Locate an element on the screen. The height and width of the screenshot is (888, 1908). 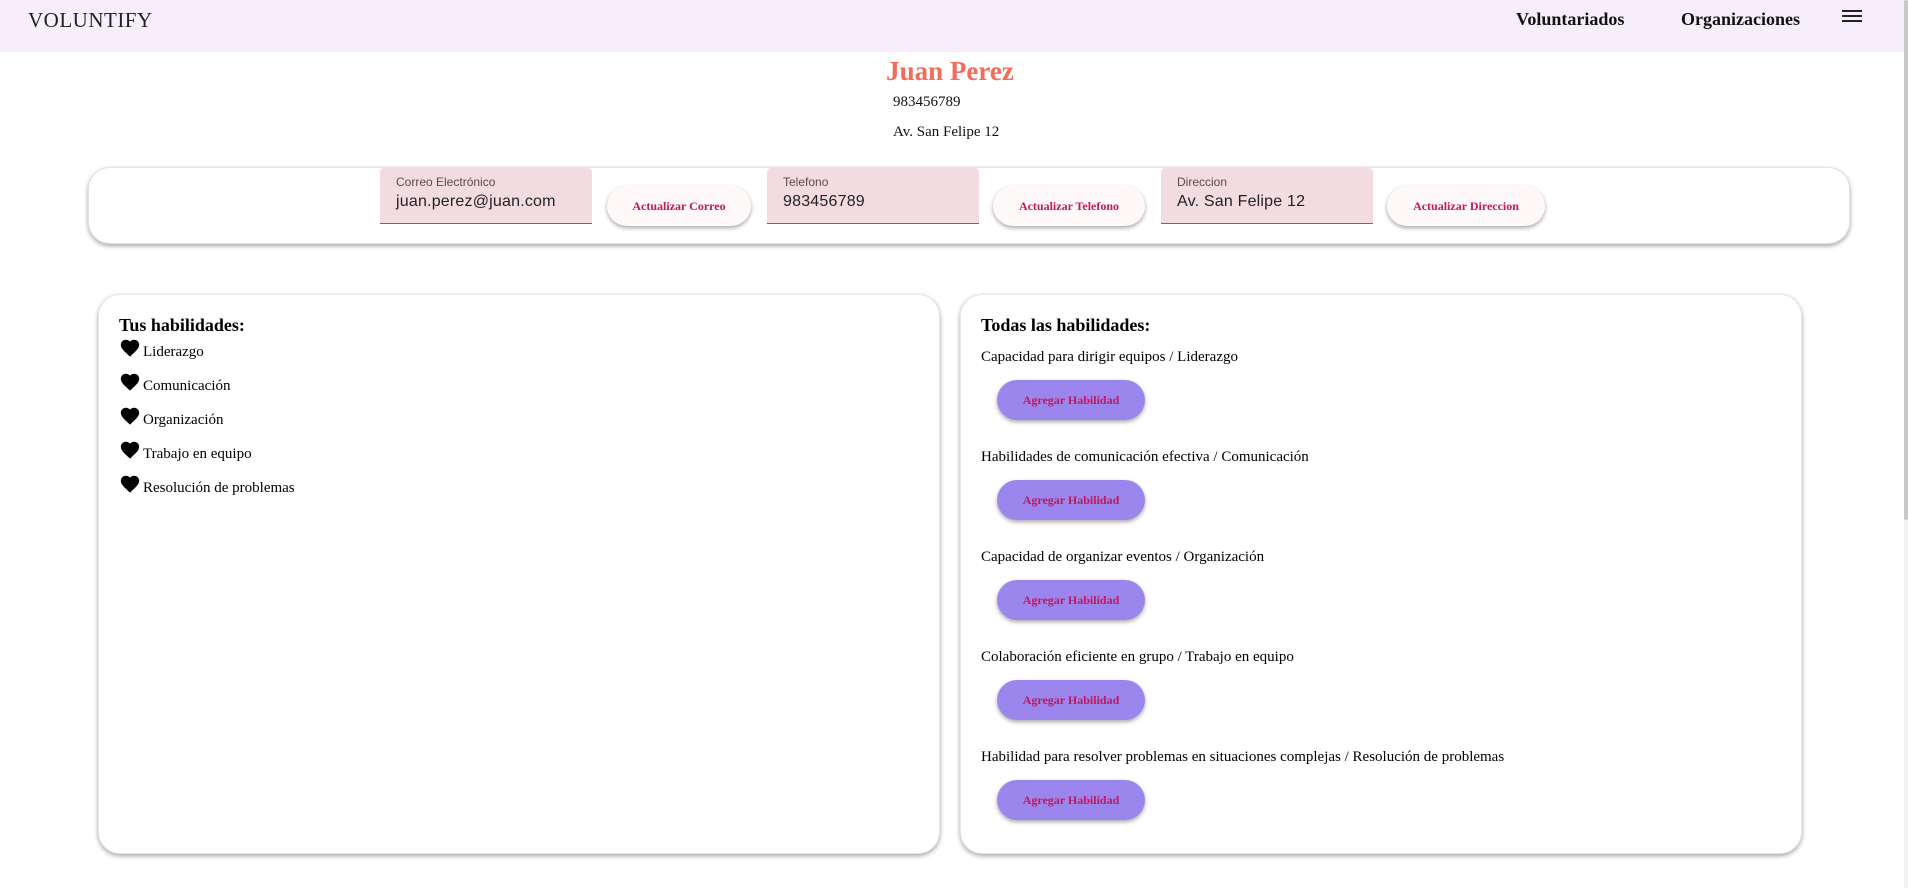
my-skill-label: Trabajo en equipo is located at coordinates (197, 454).